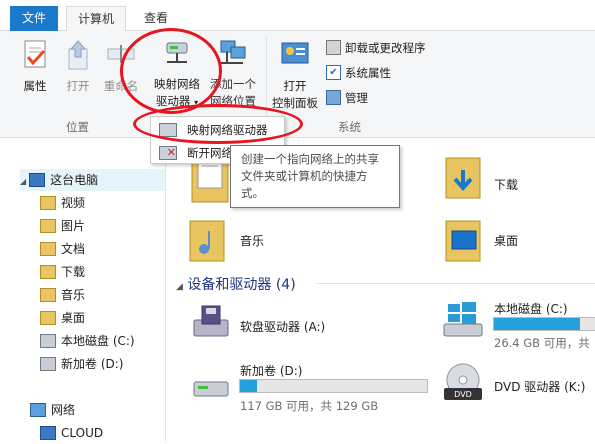 This screenshot has height=444, width=595. Describe the element at coordinates (368, 73) in the screenshot. I see `system-properties-label: 系统属性` at that location.